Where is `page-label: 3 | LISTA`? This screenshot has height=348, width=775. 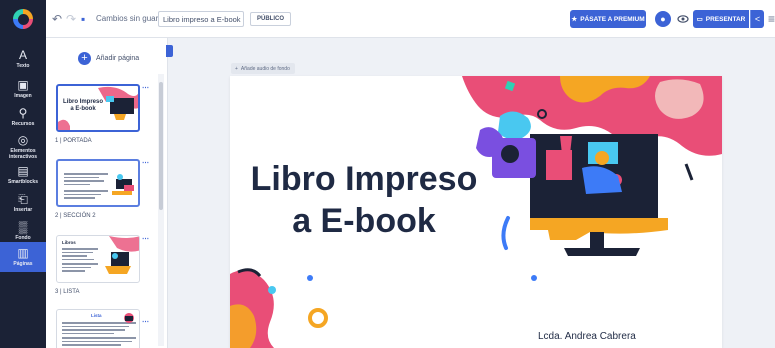
page-label: 3 | LISTA is located at coordinates (67, 292).